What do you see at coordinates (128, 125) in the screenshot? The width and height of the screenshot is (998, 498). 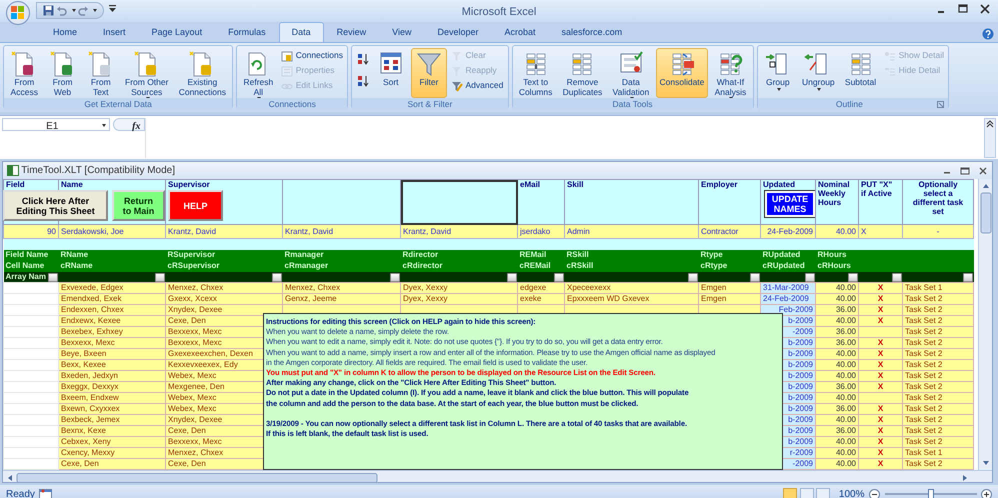 I see `function-button: fx` at bounding box center [128, 125].